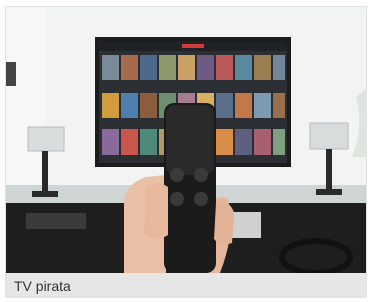  Describe the element at coordinates (42, 286) in the screenshot. I see `card-caption: TV pirata` at that location.